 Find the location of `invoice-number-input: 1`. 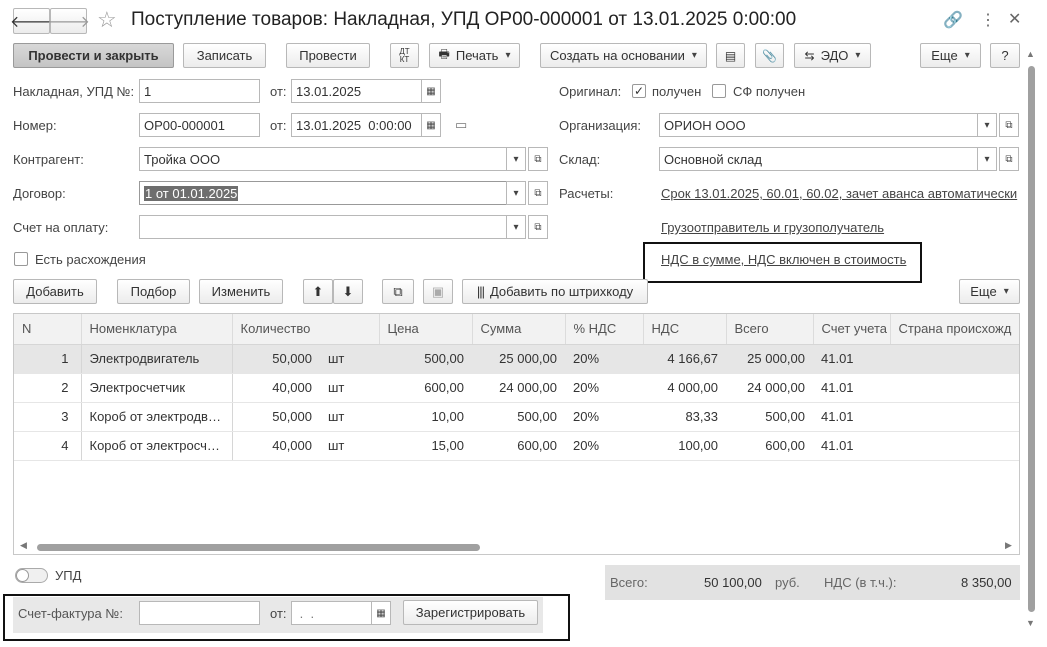

invoice-number-input: 1 is located at coordinates (199, 91).